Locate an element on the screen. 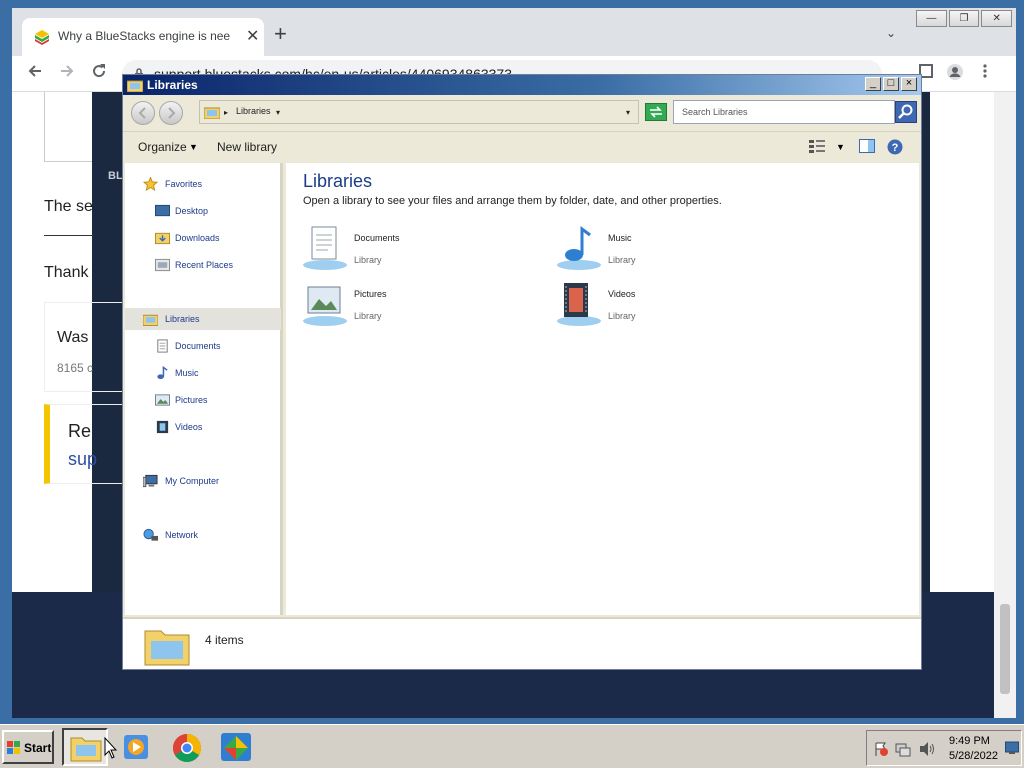 The image size is (1024, 768). new-tab-button: + is located at coordinates (280, 34).